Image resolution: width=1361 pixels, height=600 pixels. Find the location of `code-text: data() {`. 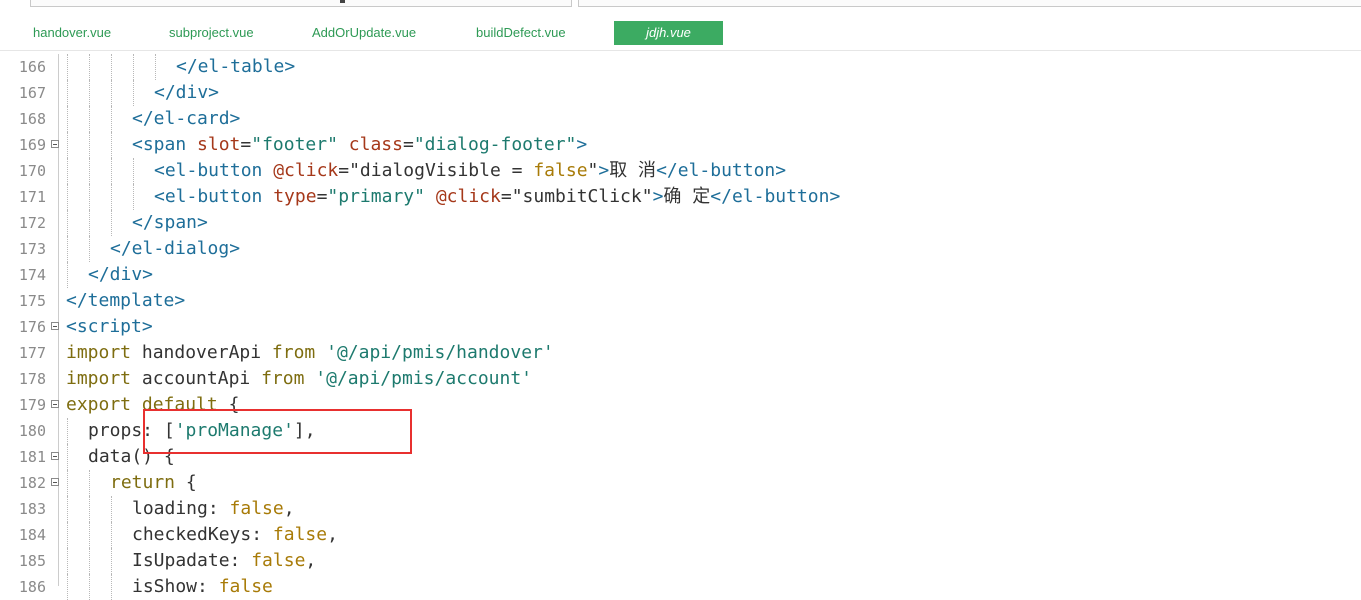

code-text: data() { is located at coordinates (131, 457).